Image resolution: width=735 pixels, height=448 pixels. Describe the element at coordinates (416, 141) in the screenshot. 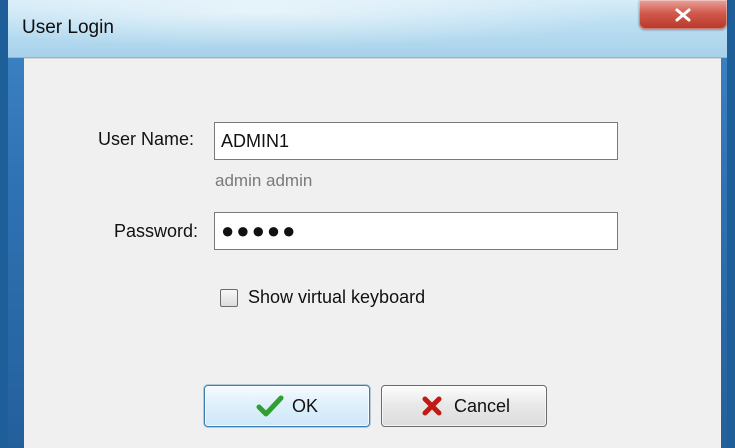

I see `username-input` at that location.